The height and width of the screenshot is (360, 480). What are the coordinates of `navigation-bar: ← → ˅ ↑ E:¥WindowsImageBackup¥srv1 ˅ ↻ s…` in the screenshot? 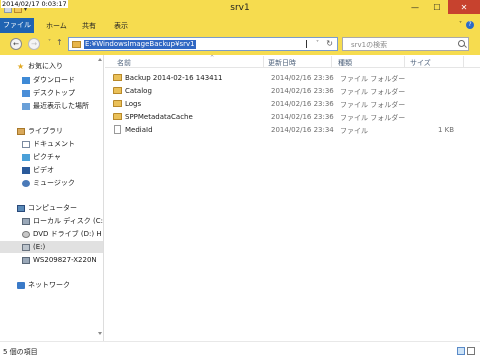 It's located at (240, 44).